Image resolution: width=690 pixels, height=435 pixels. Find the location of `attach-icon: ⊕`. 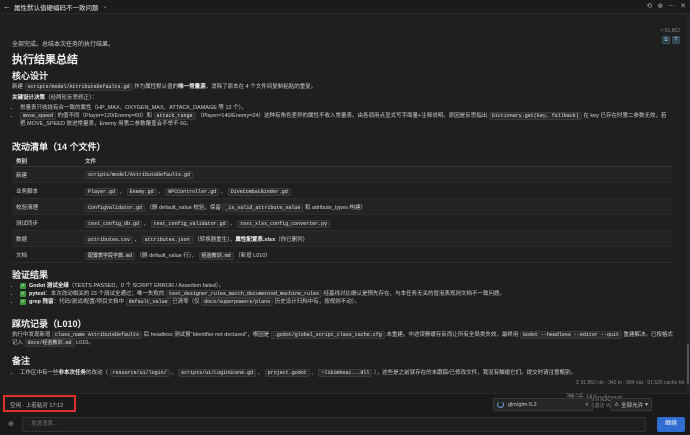

attach-icon: ⊕ is located at coordinates (11, 424).